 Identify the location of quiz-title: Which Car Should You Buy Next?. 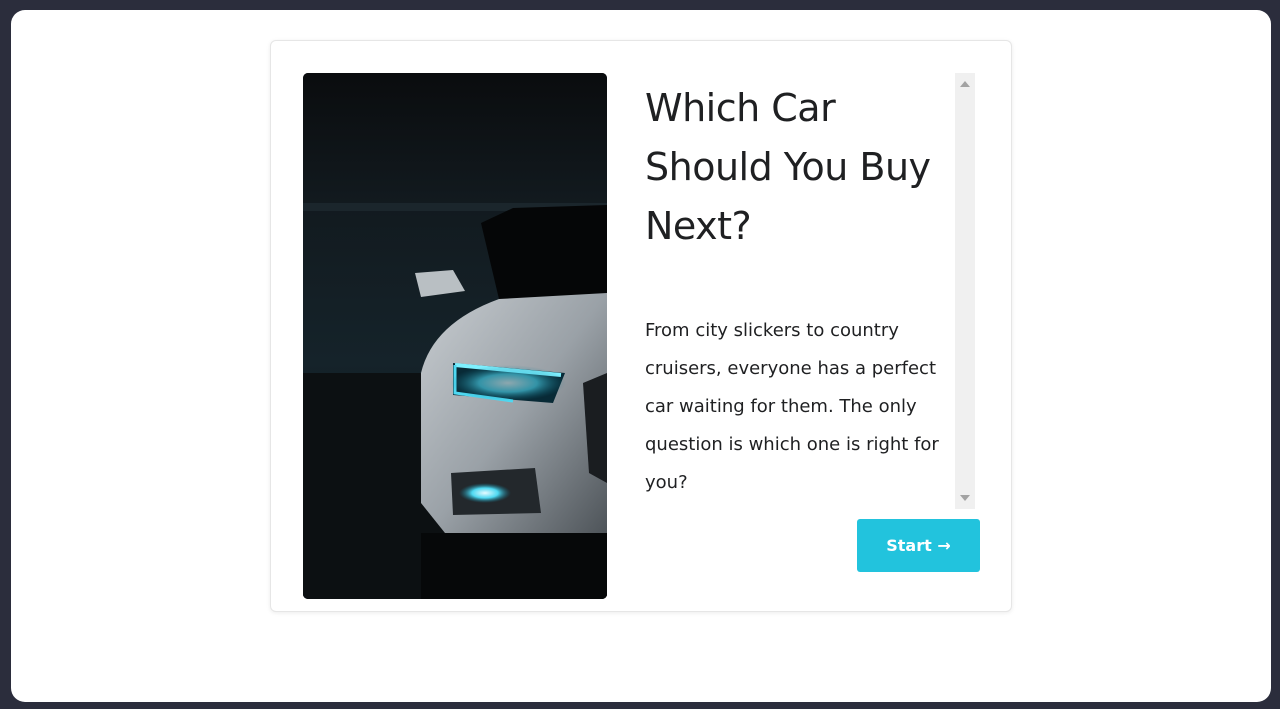
(788, 167).